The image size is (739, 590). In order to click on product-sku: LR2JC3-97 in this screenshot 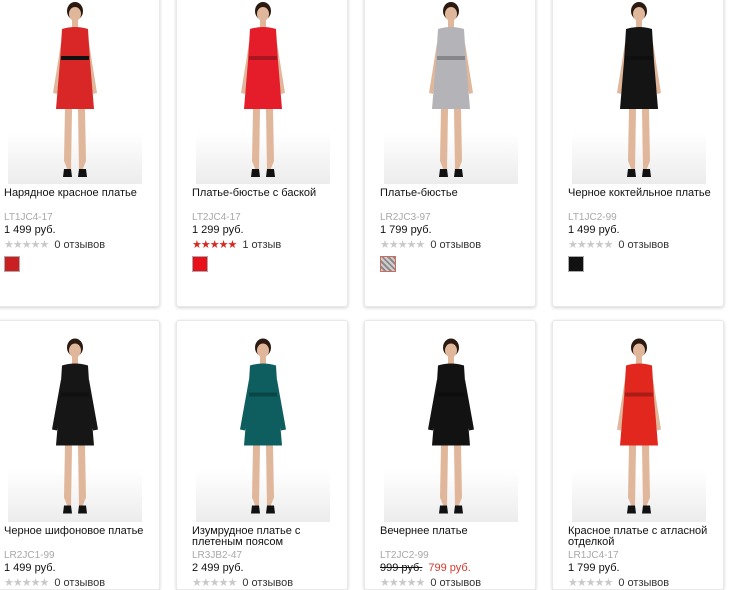, I will do `click(405, 217)`.